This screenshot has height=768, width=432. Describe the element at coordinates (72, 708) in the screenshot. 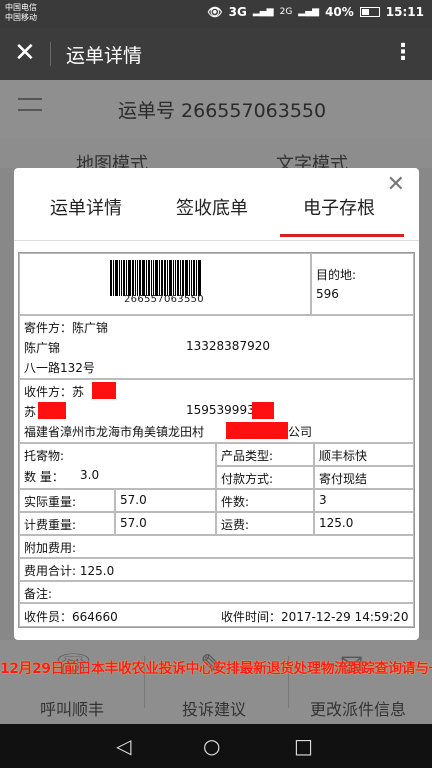

I see `call-sf-button: 呼叫顺丰` at that location.